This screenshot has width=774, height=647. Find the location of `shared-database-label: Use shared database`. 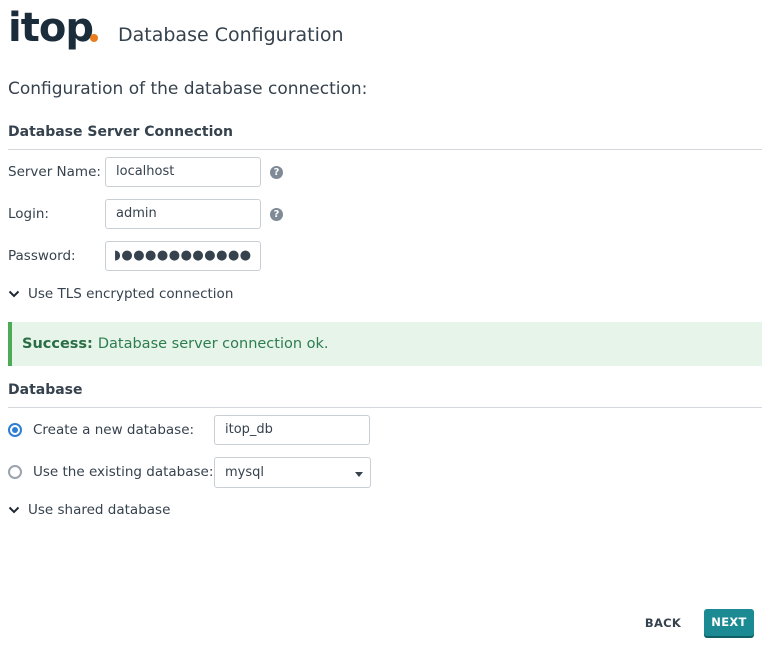

shared-database-label: Use shared database is located at coordinates (99, 510).